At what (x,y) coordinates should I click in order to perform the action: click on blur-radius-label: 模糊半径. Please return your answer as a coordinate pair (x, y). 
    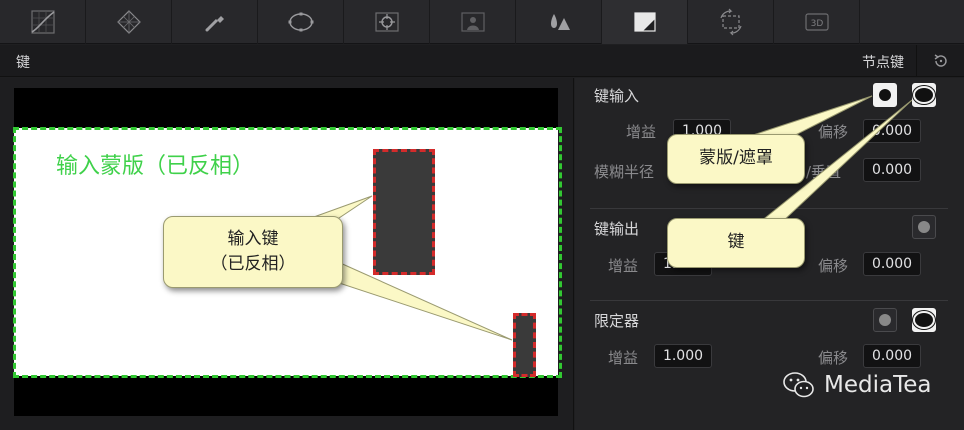
    Looking at the image, I should click on (624, 172).